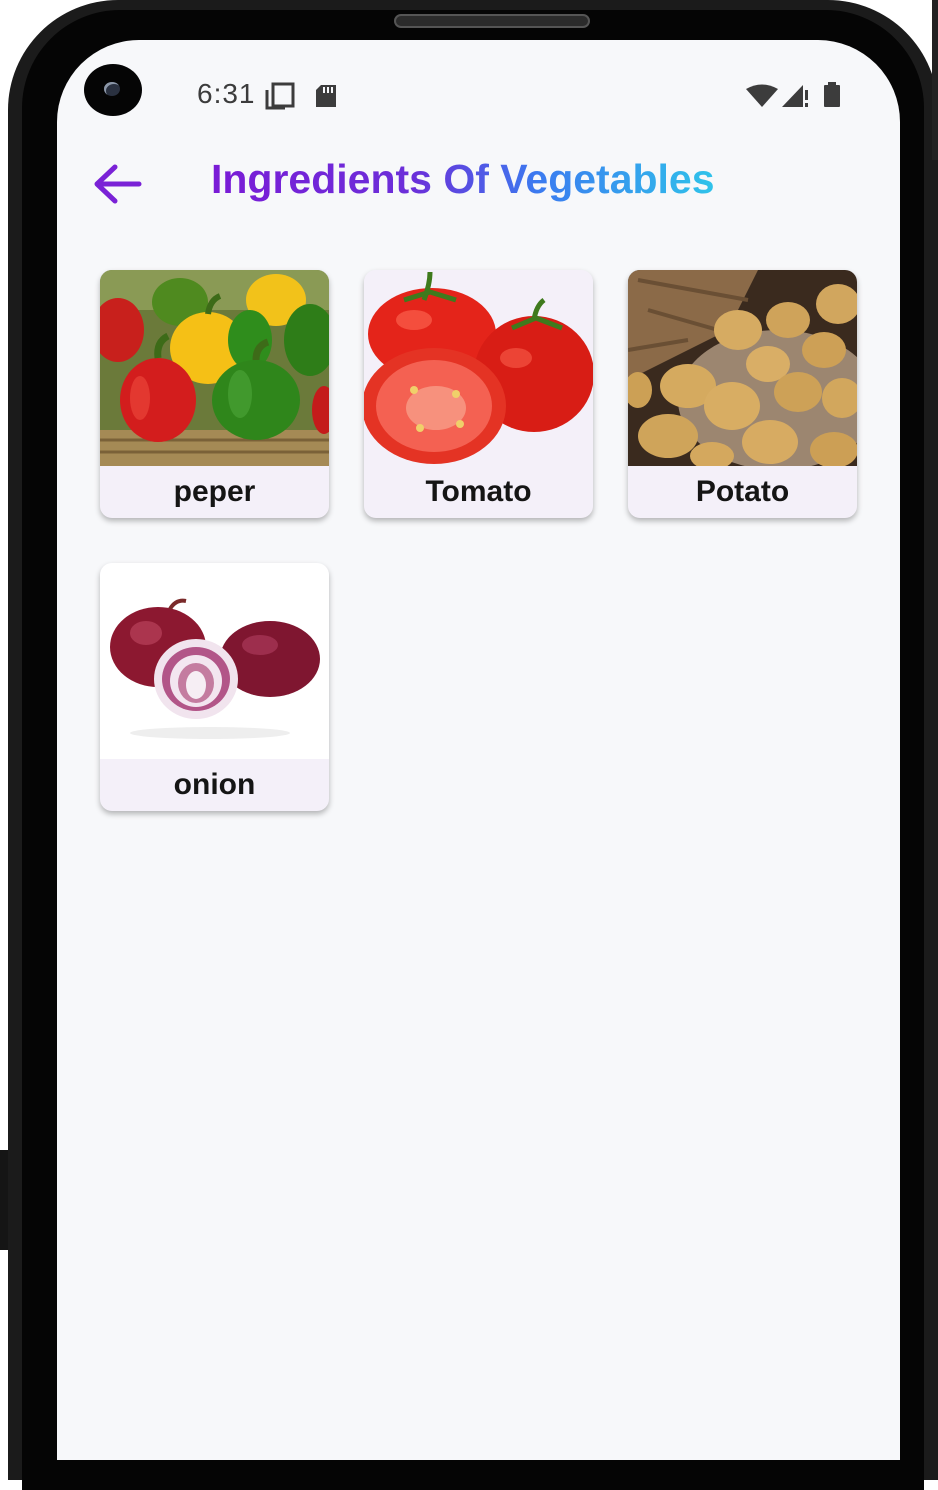  I want to click on earpiece-speaker, so click(492, 21).